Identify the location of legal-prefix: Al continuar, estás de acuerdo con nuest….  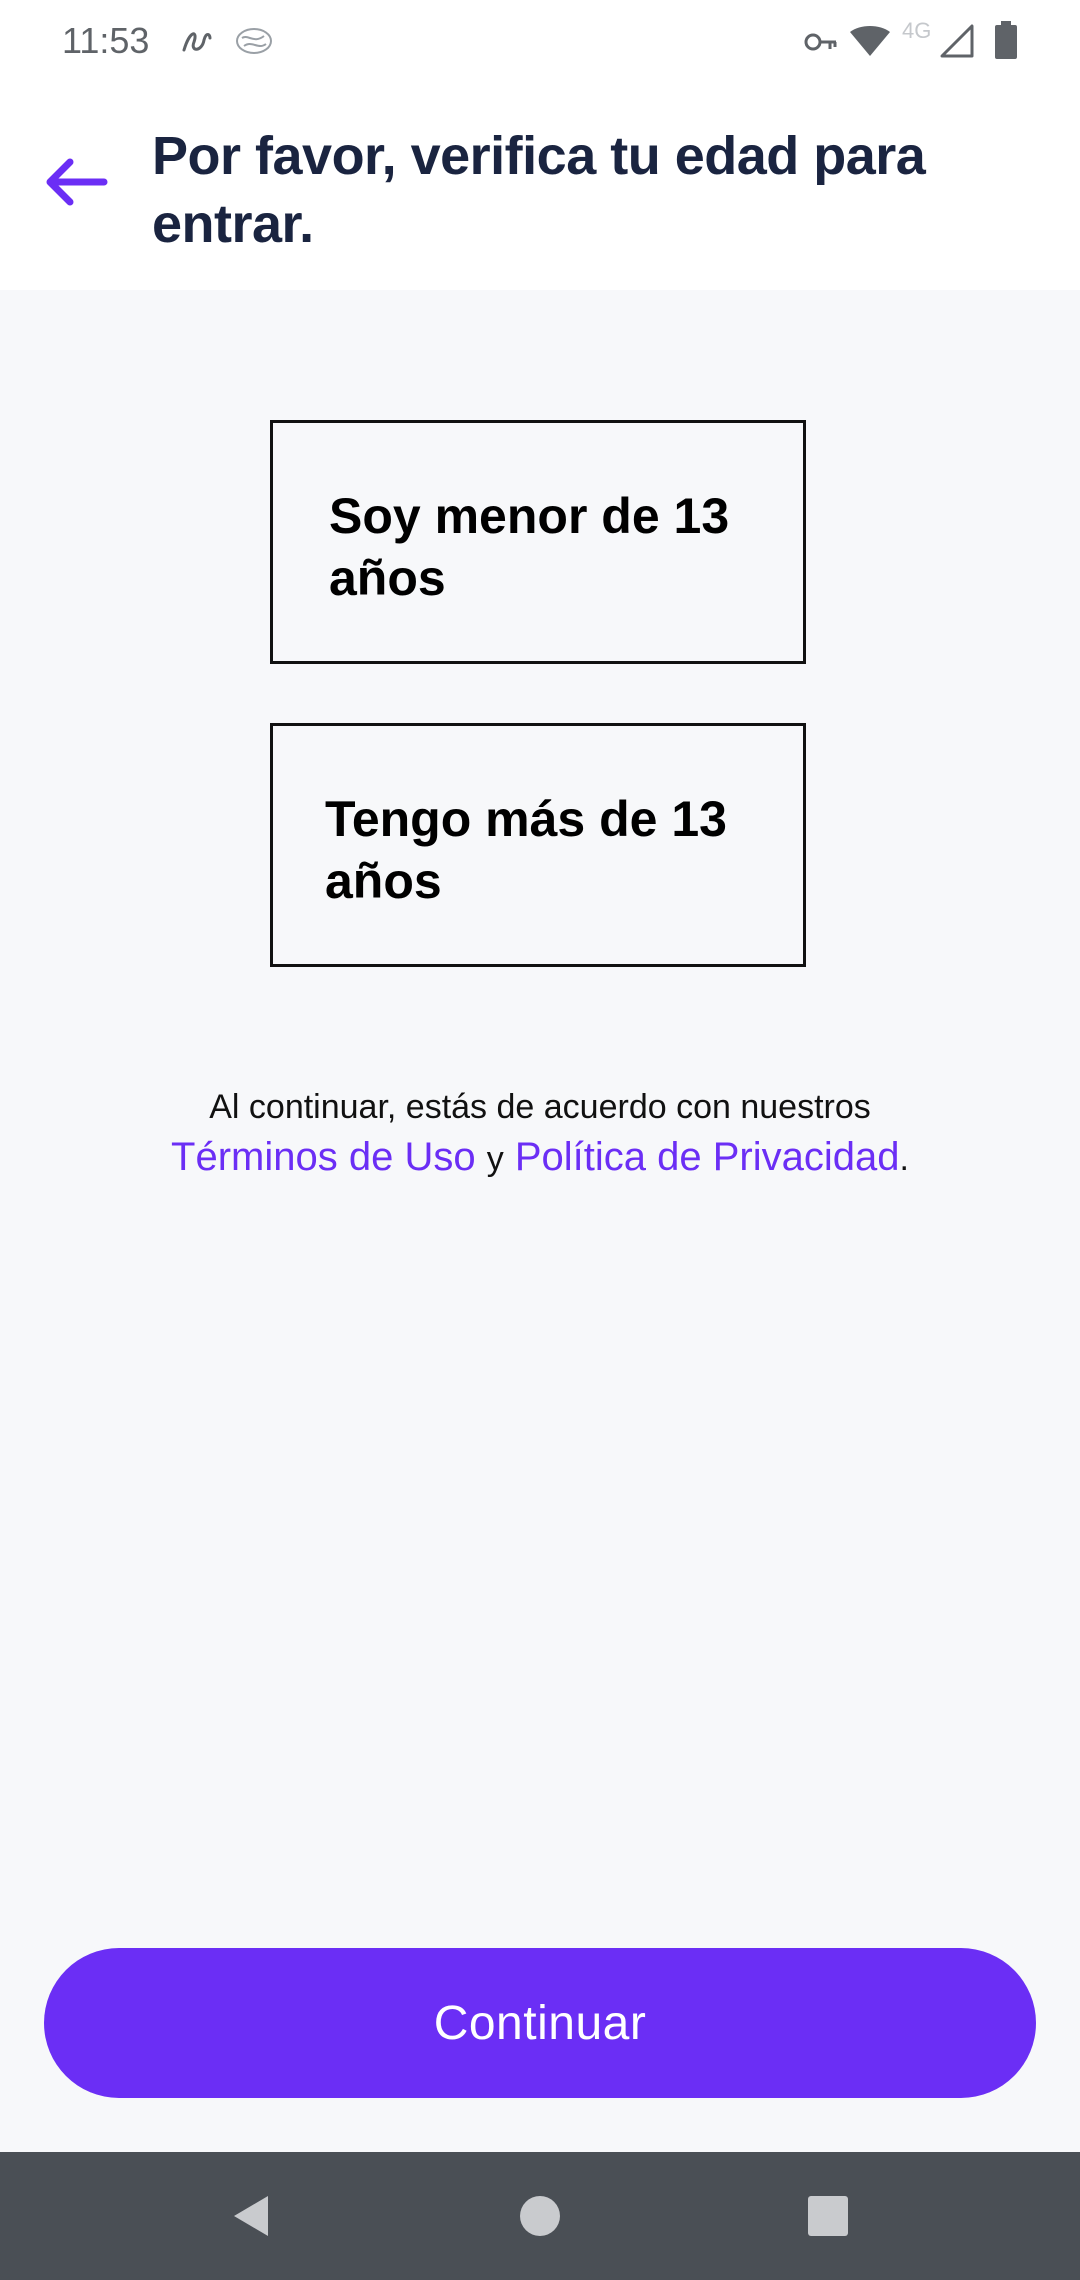
(540, 1107).